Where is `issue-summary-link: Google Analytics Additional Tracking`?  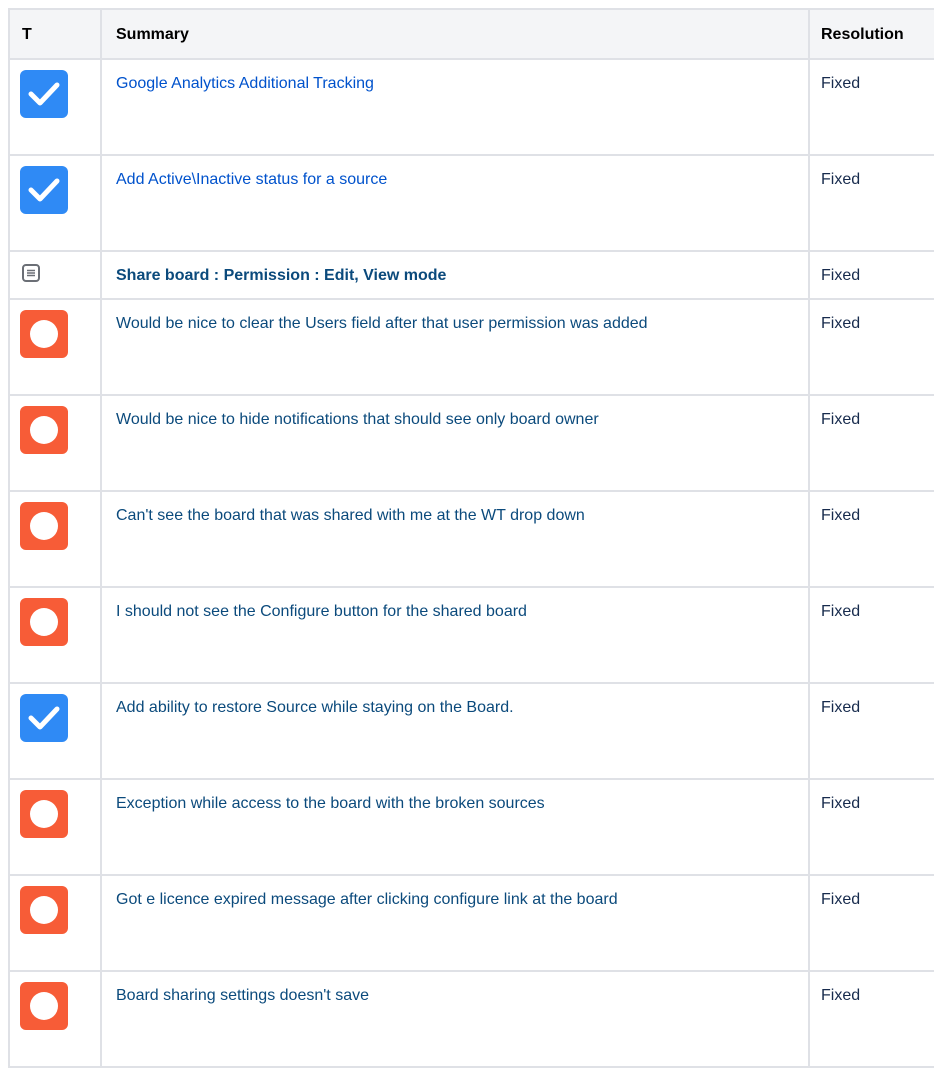 issue-summary-link: Google Analytics Additional Tracking is located at coordinates (245, 83).